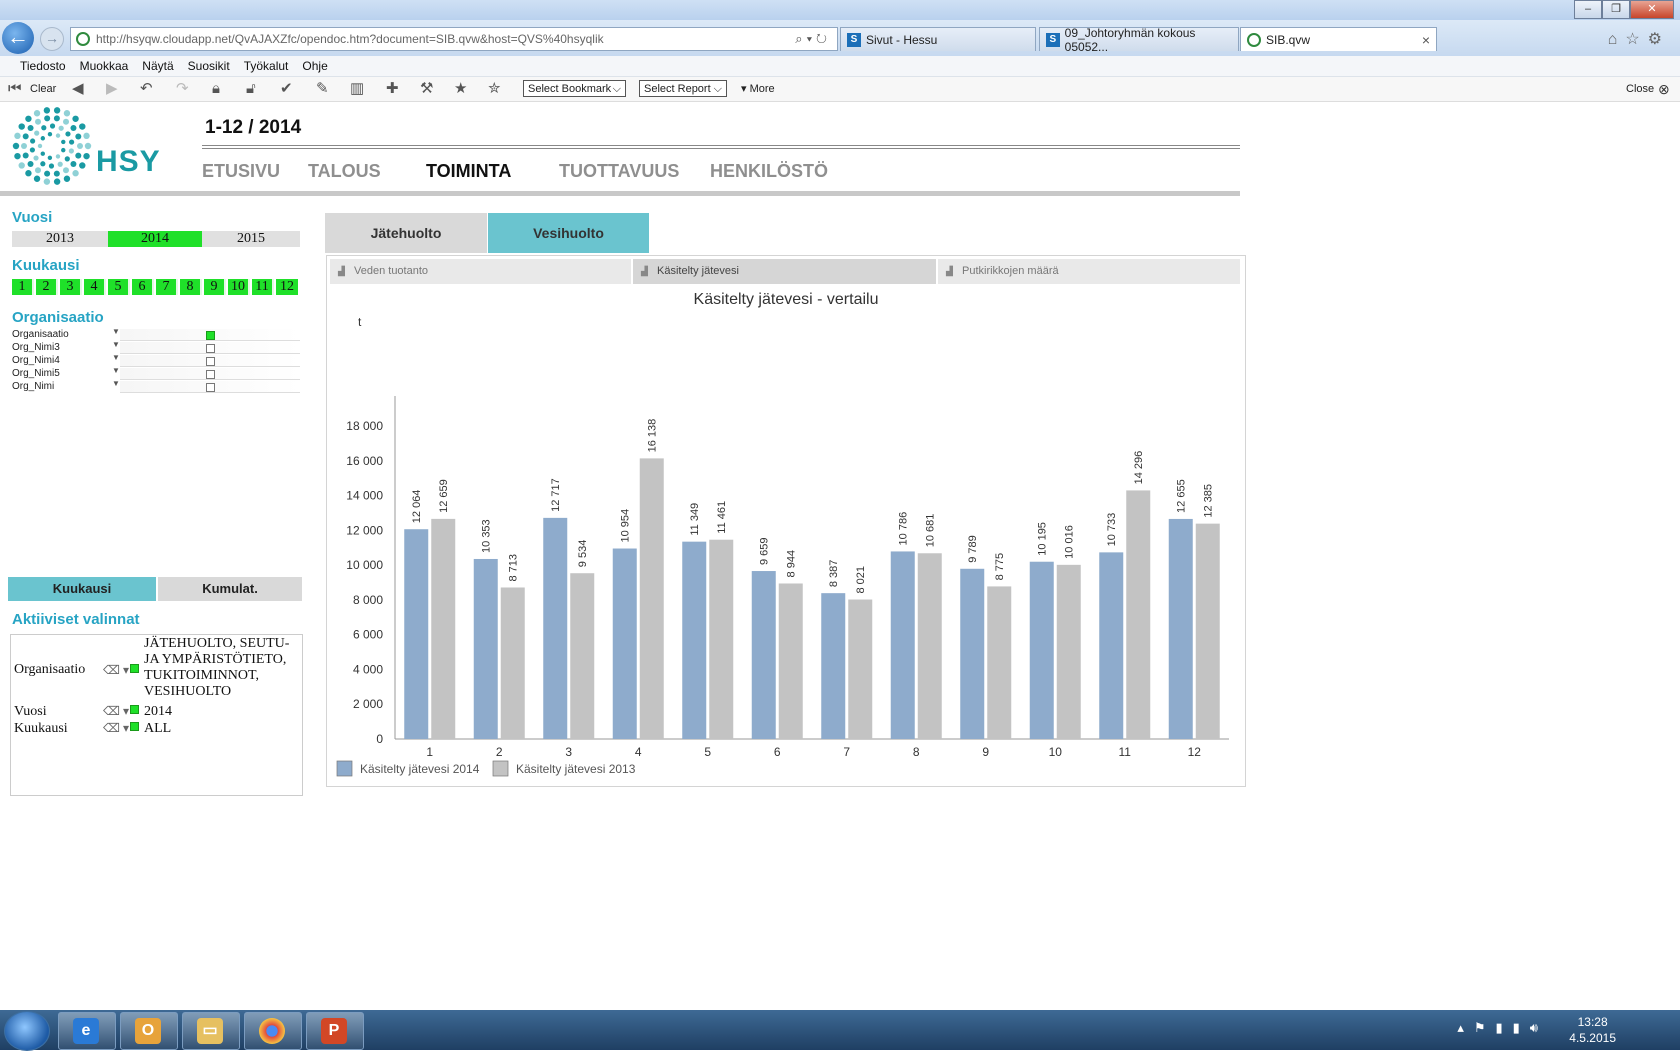  Describe the element at coordinates (1616, 9) in the screenshot. I see `maximize-button: ❐` at that location.